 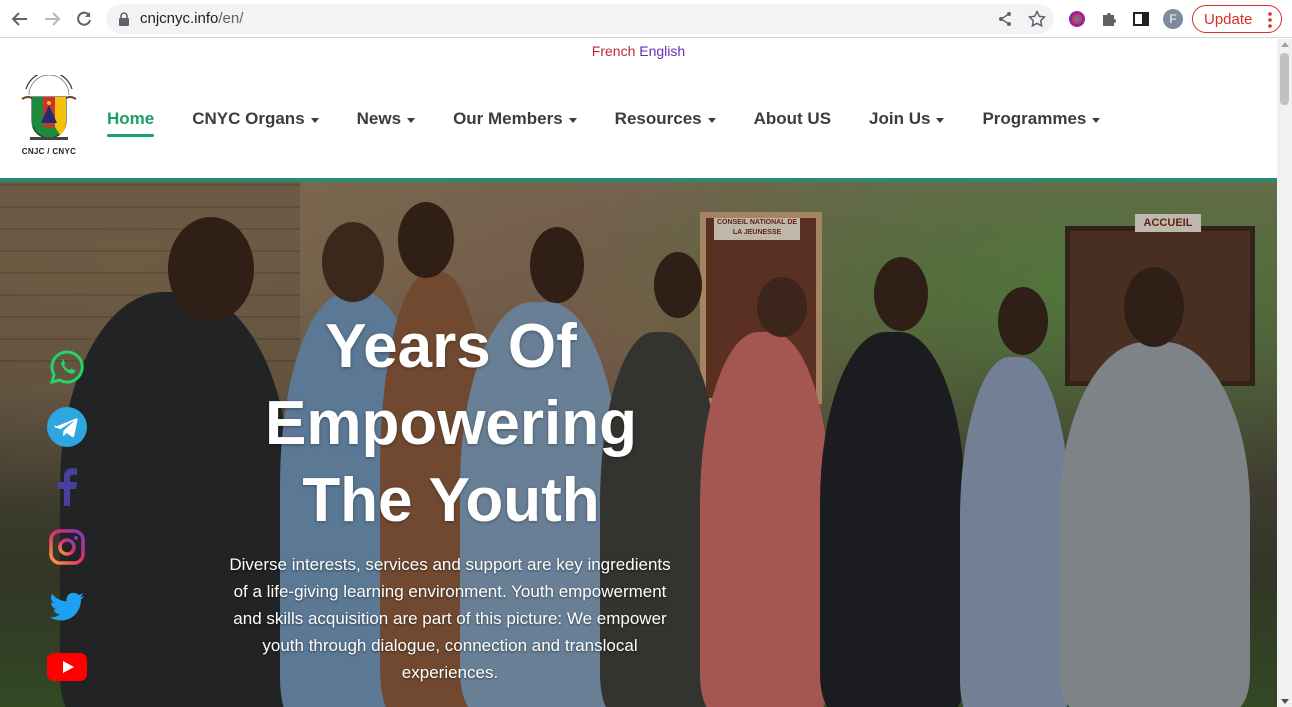 What do you see at coordinates (67, 547) in the screenshot?
I see `instagram-icon` at bounding box center [67, 547].